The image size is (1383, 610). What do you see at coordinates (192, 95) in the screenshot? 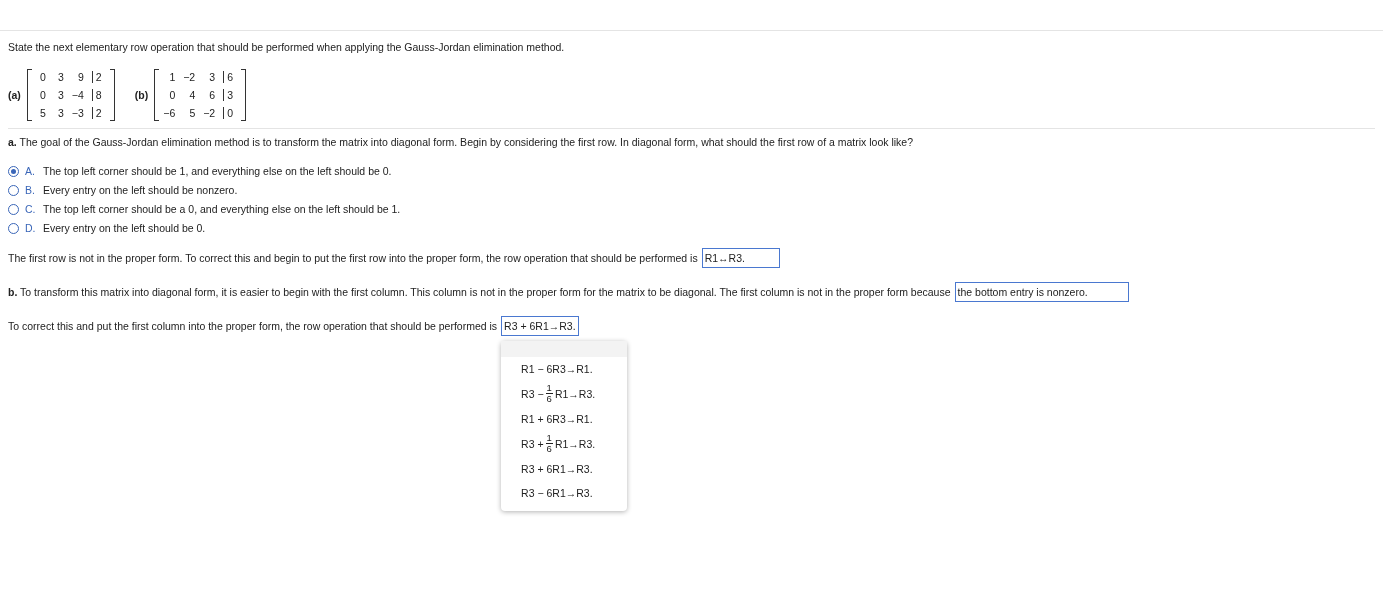
I see `matrix-entry: 4` at bounding box center [192, 95].